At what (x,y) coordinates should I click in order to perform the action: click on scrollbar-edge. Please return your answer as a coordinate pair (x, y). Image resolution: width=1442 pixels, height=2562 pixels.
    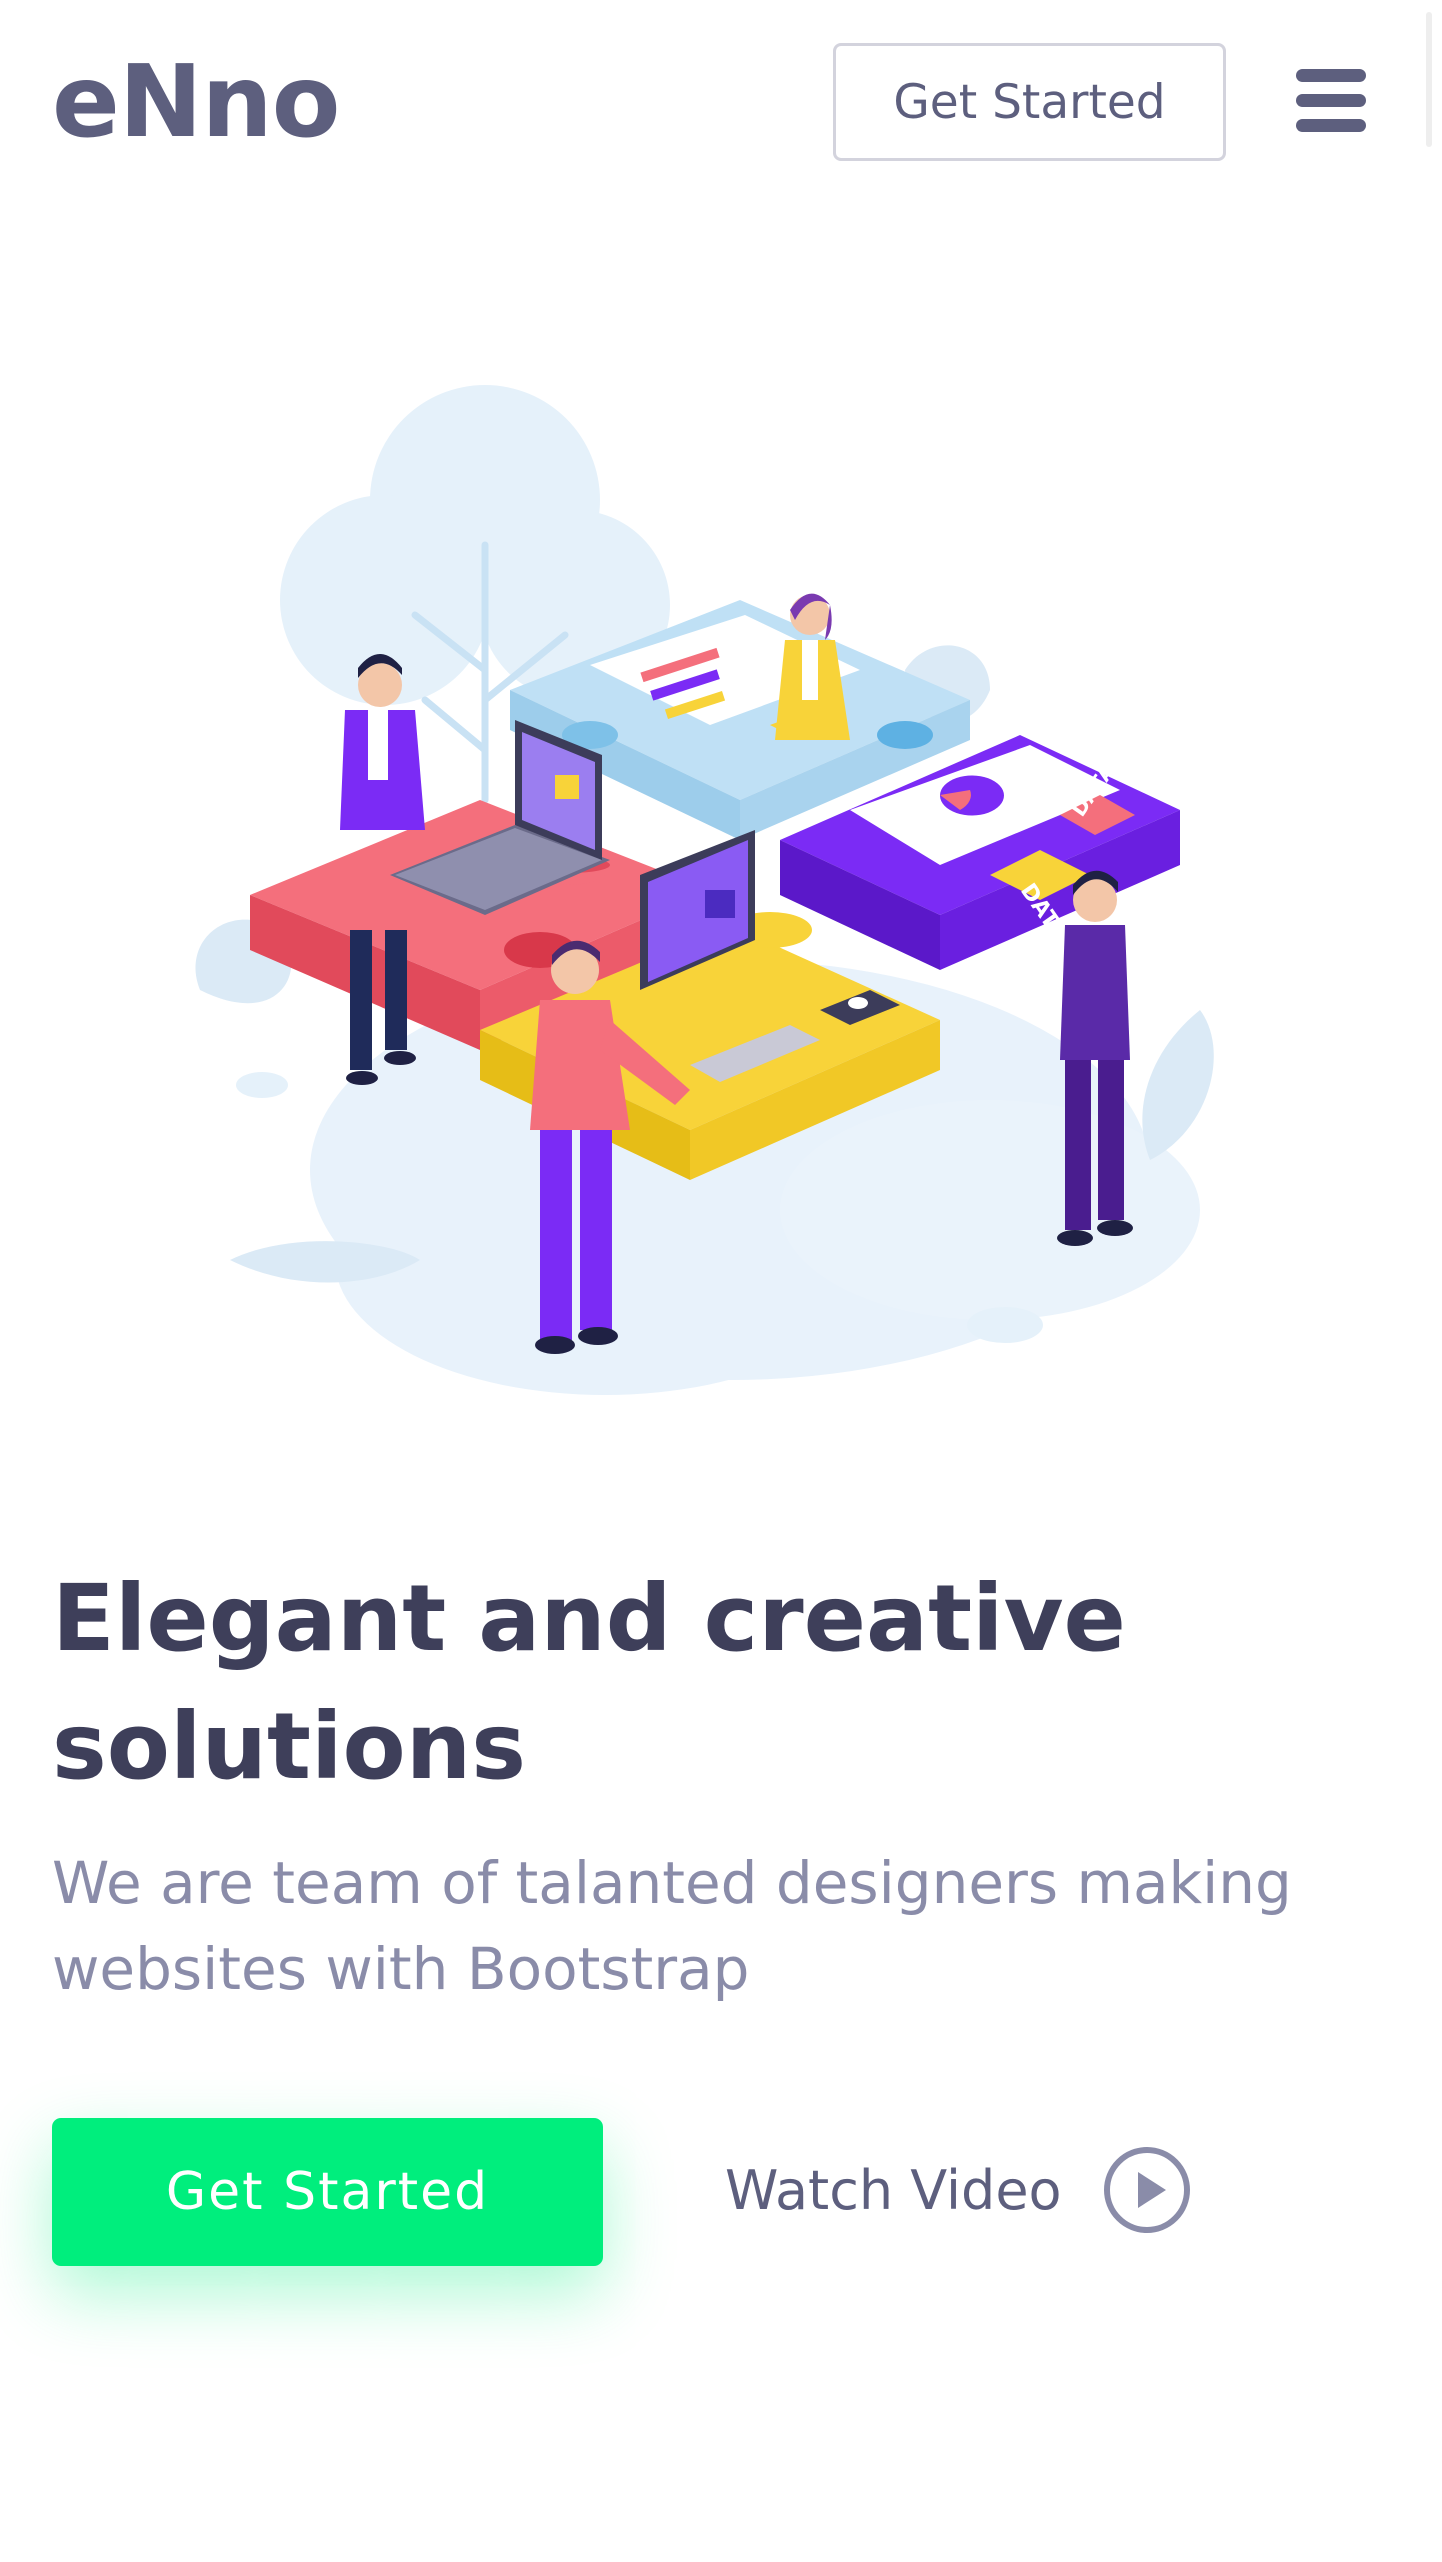
    Looking at the image, I should click on (1429, 79).